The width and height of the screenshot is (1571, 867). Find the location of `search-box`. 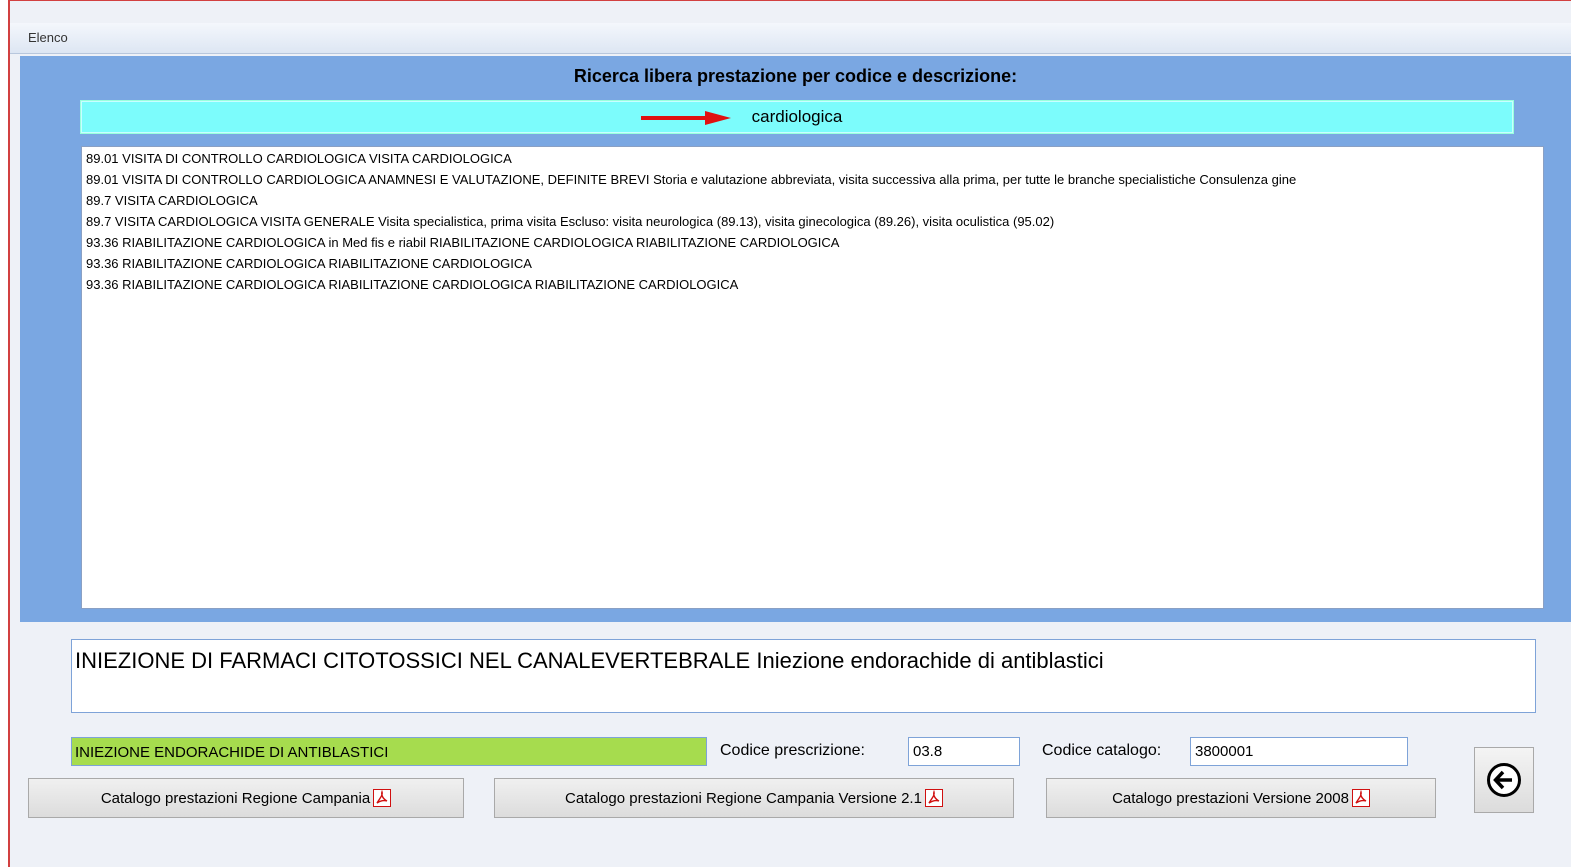

search-box is located at coordinates (797, 117).